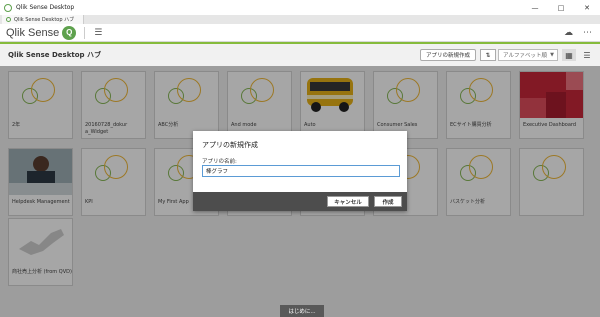  What do you see at coordinates (488, 55) in the screenshot?
I see `sort-order-icon: ⇅` at bounding box center [488, 55].